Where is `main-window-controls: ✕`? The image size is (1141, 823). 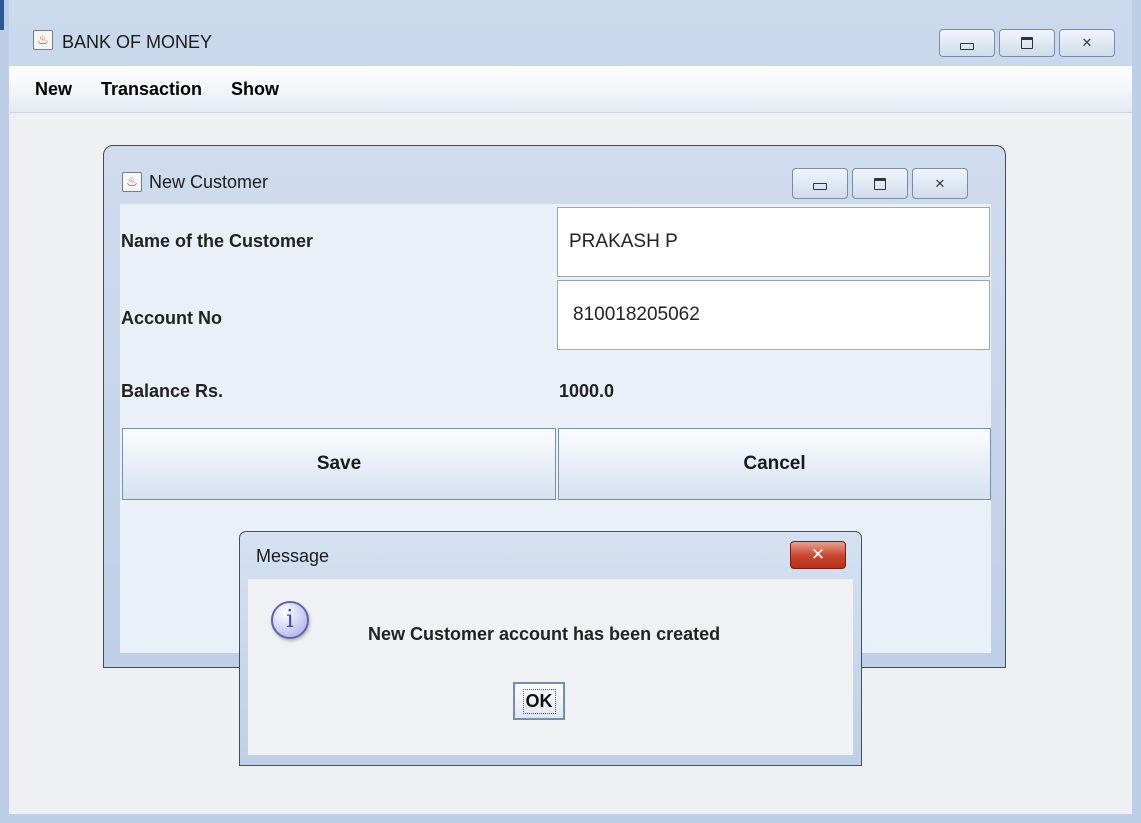
main-window-controls: ✕ is located at coordinates (1027, 43).